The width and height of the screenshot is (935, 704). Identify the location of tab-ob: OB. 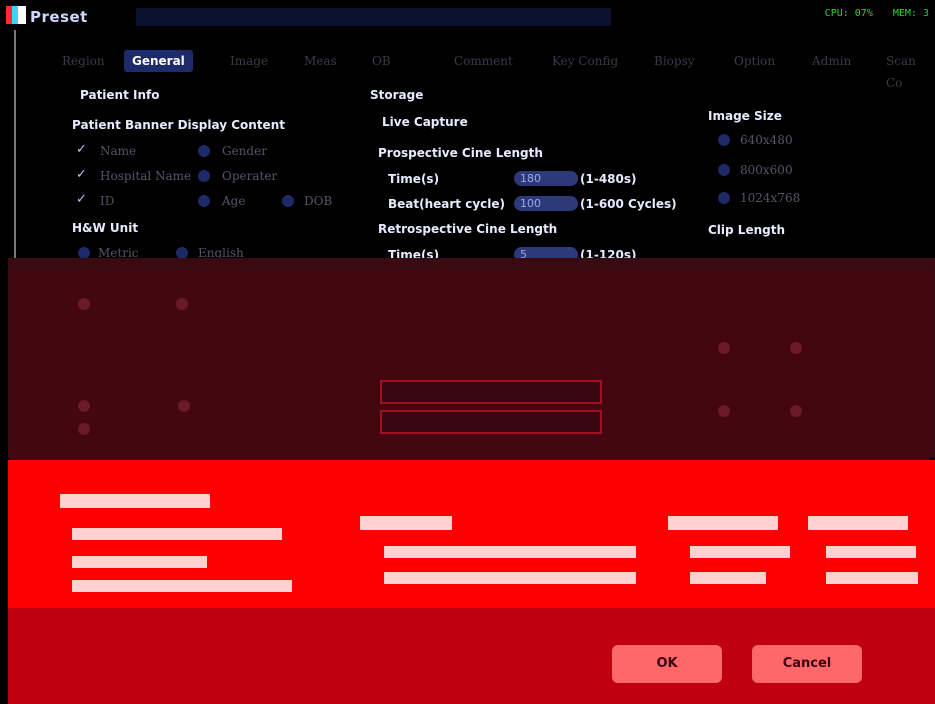
(381, 61).